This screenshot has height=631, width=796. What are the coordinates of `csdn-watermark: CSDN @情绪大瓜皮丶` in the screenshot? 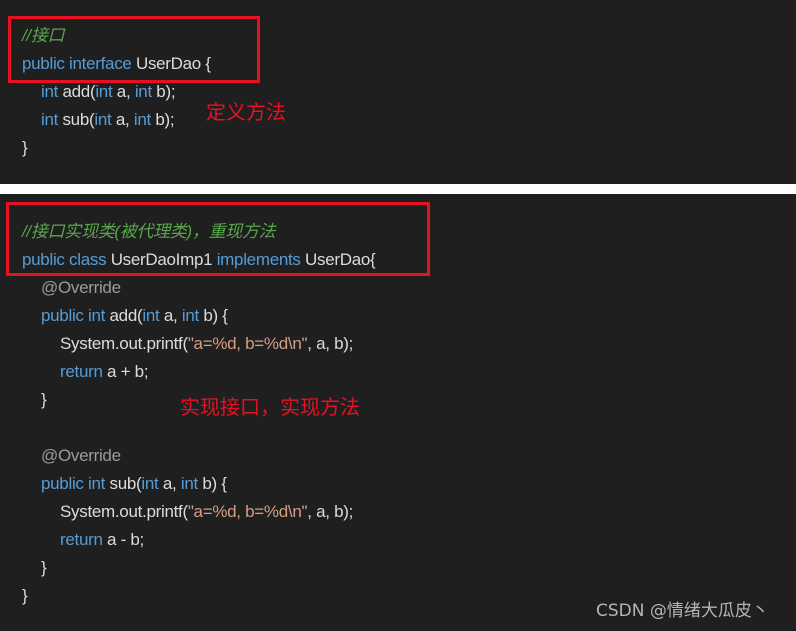 It's located at (682, 611).